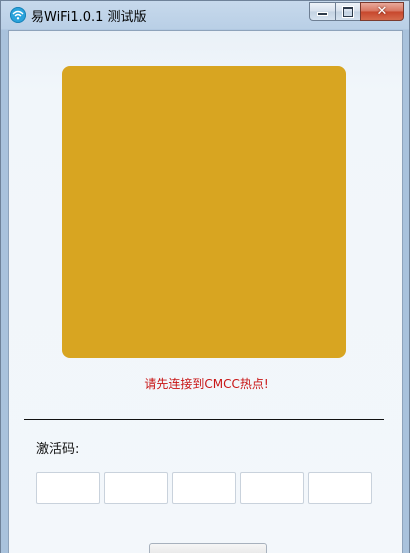 The image size is (410, 553). I want to click on wifi-icon, so click(18, 15).